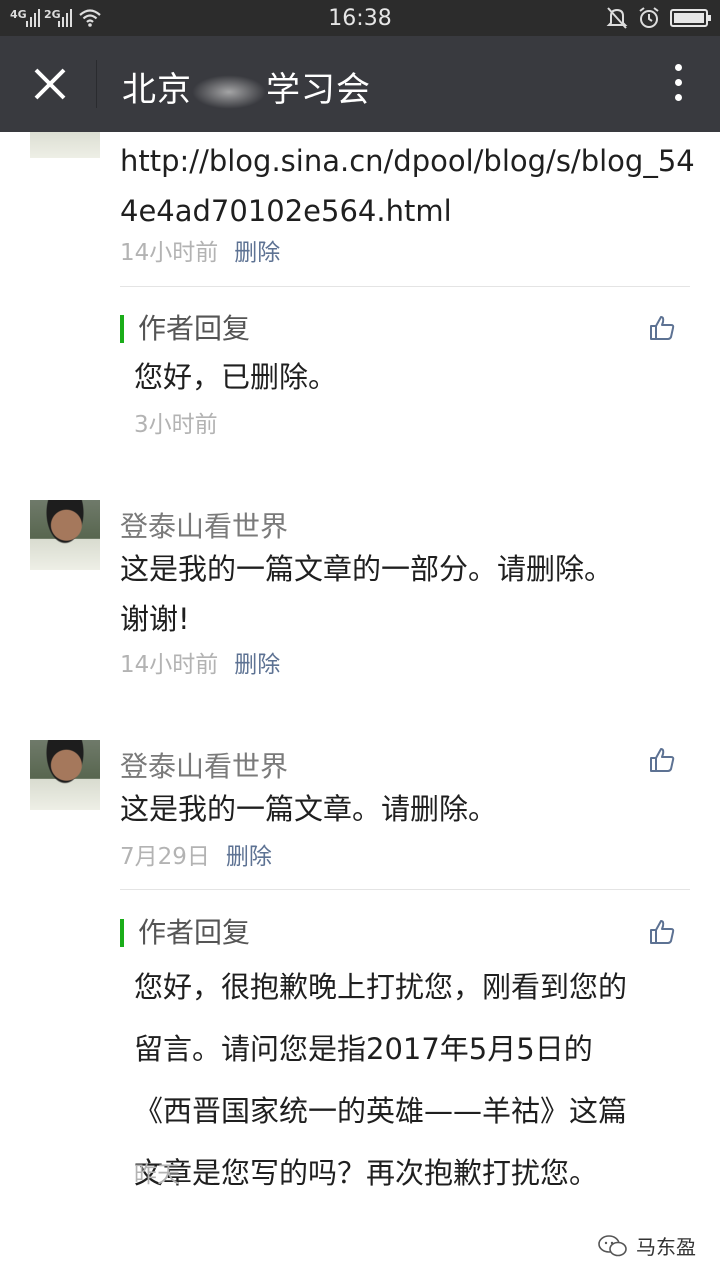 The width and height of the screenshot is (720, 1280). I want to click on alarm-clock-icon, so click(649, 17).